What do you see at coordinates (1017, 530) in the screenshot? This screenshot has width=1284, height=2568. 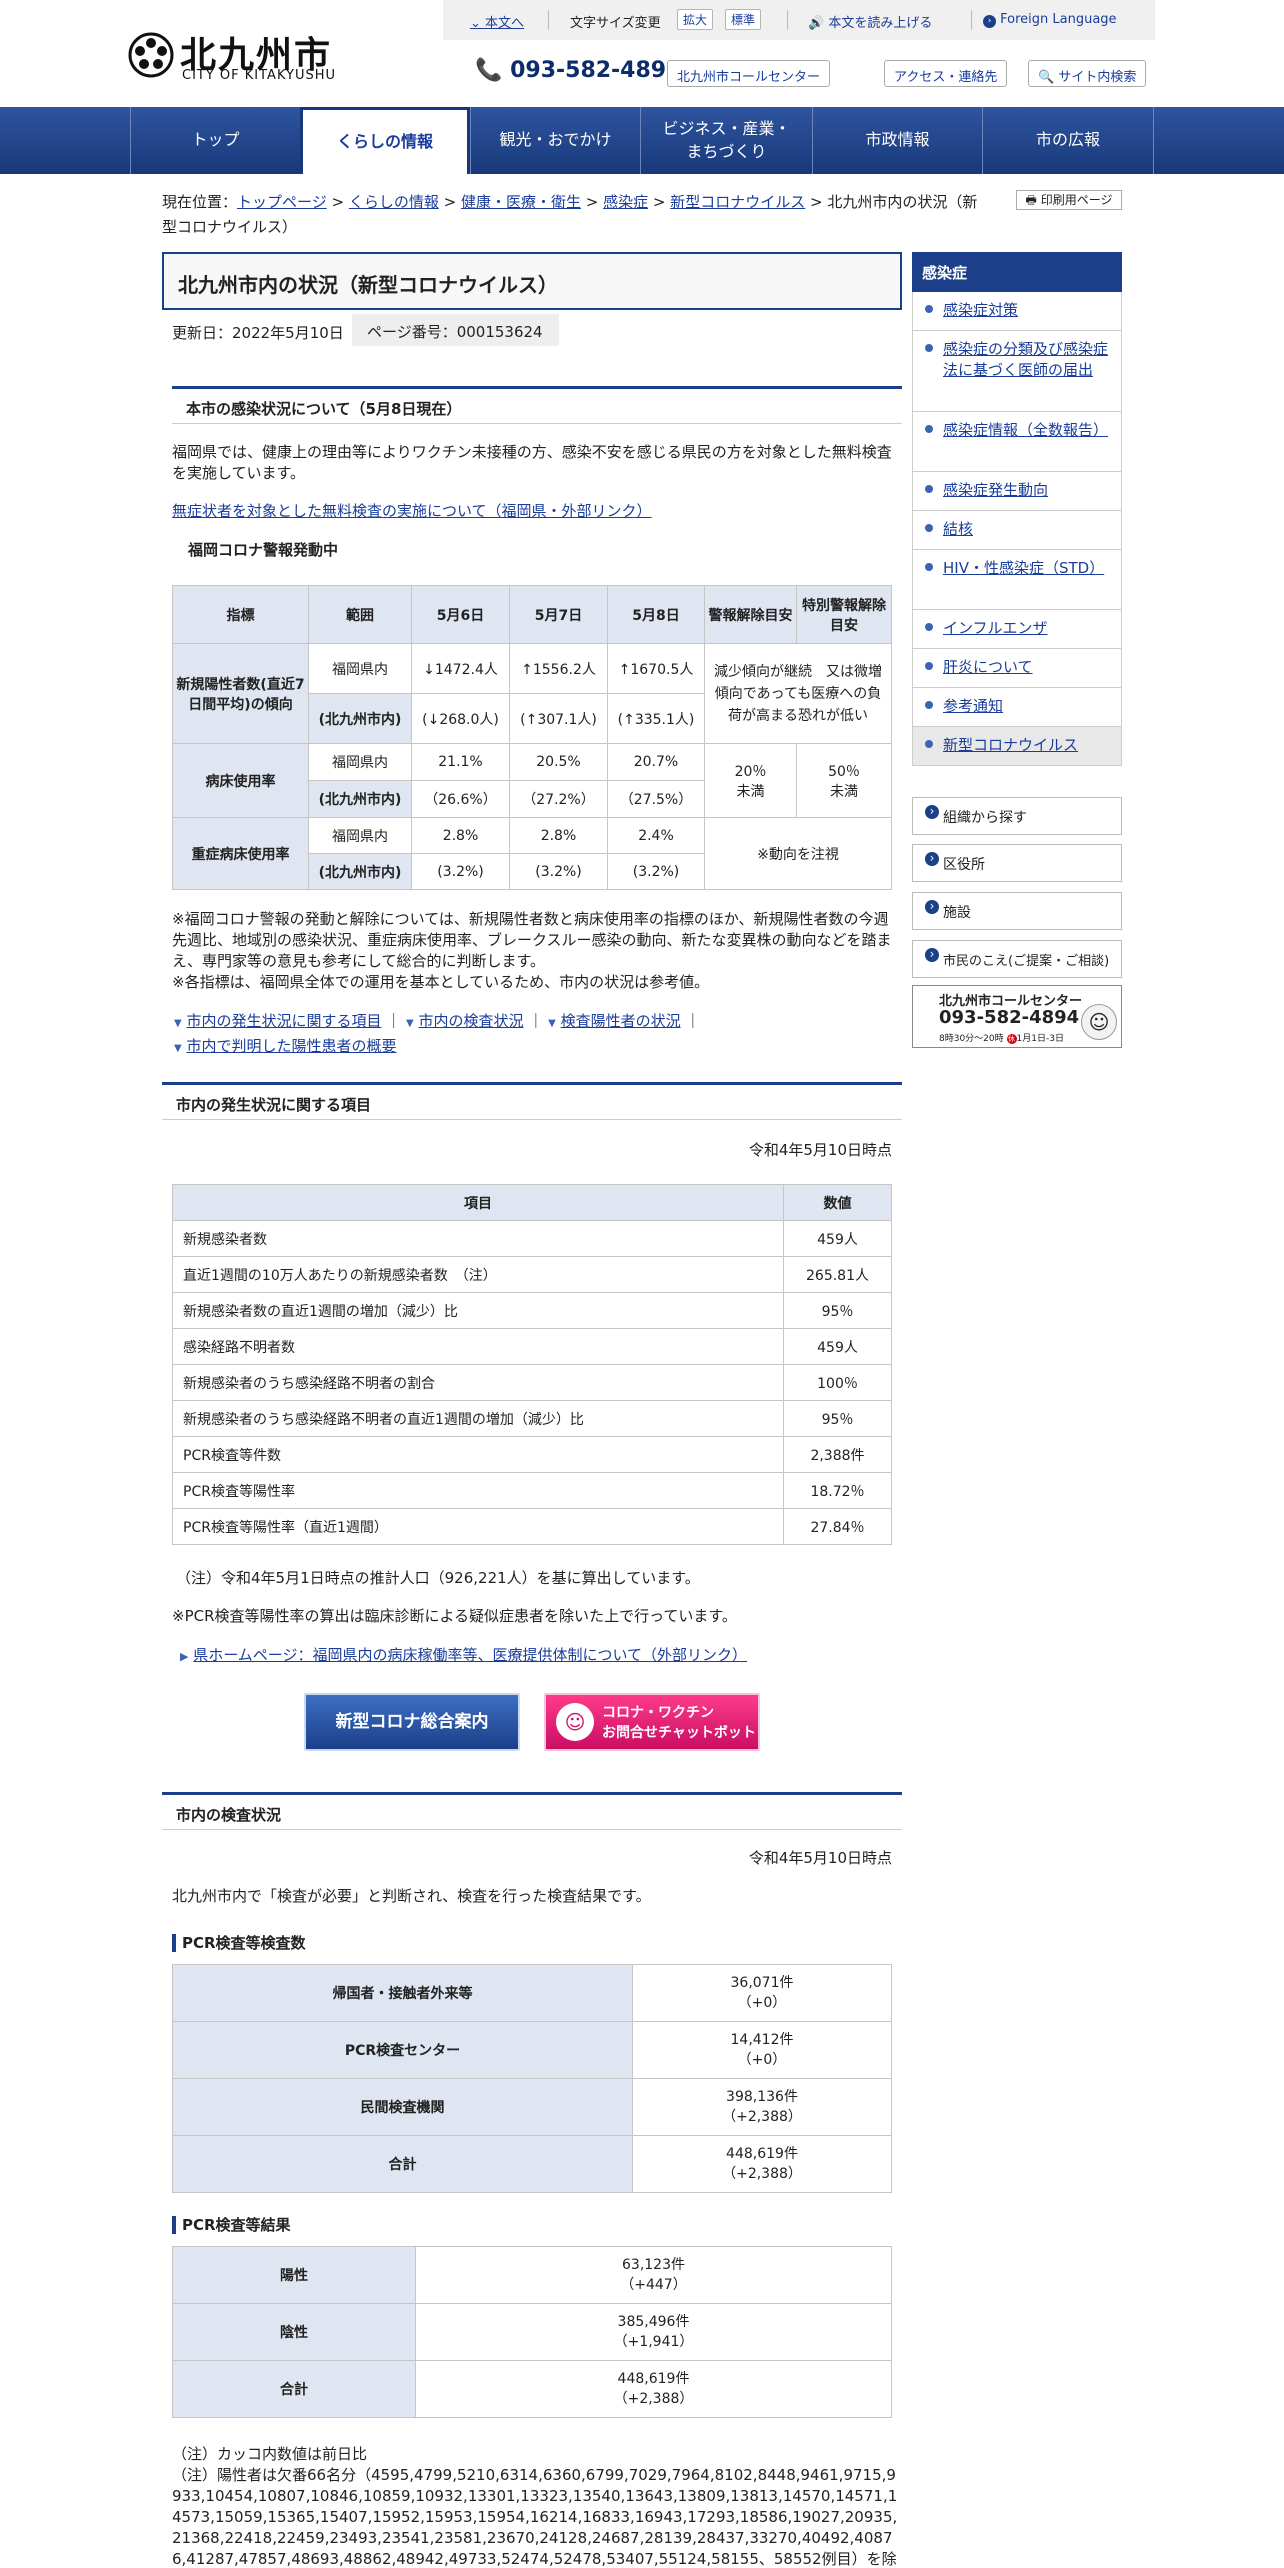 I see `sidebar-item-tuberculosis: 結核` at bounding box center [1017, 530].